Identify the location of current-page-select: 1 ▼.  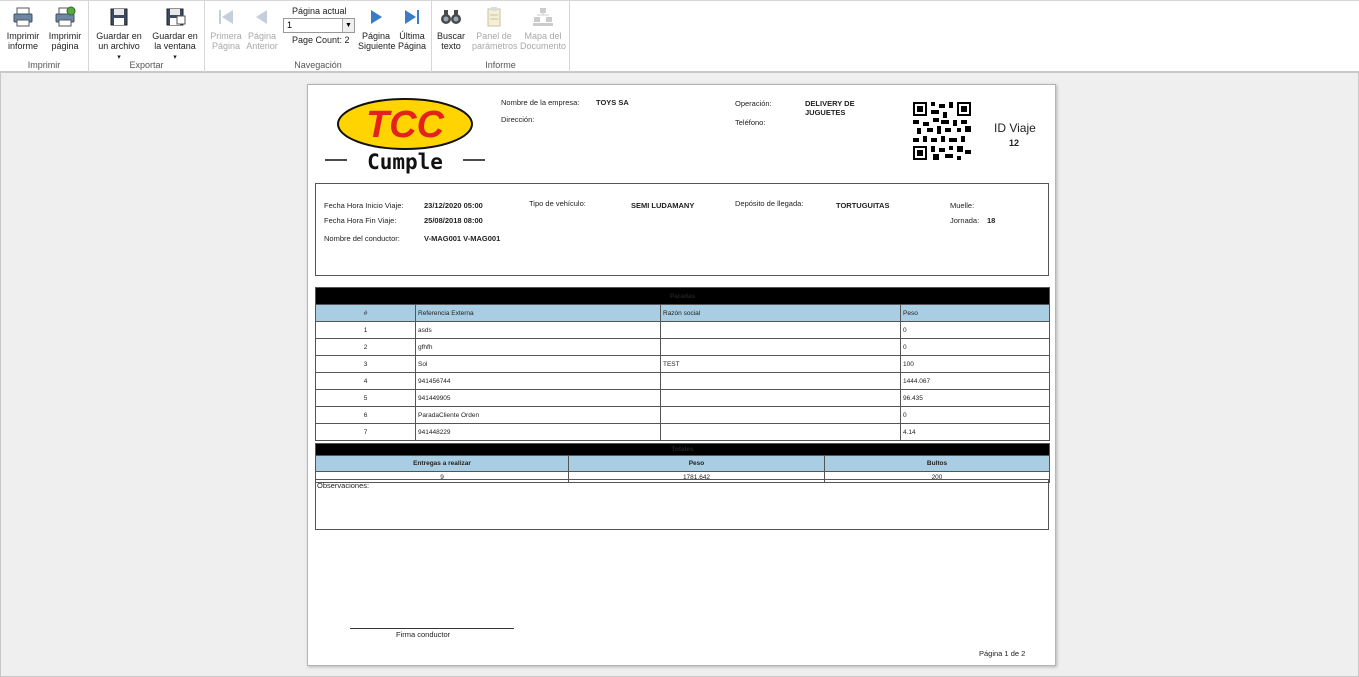
(319, 25).